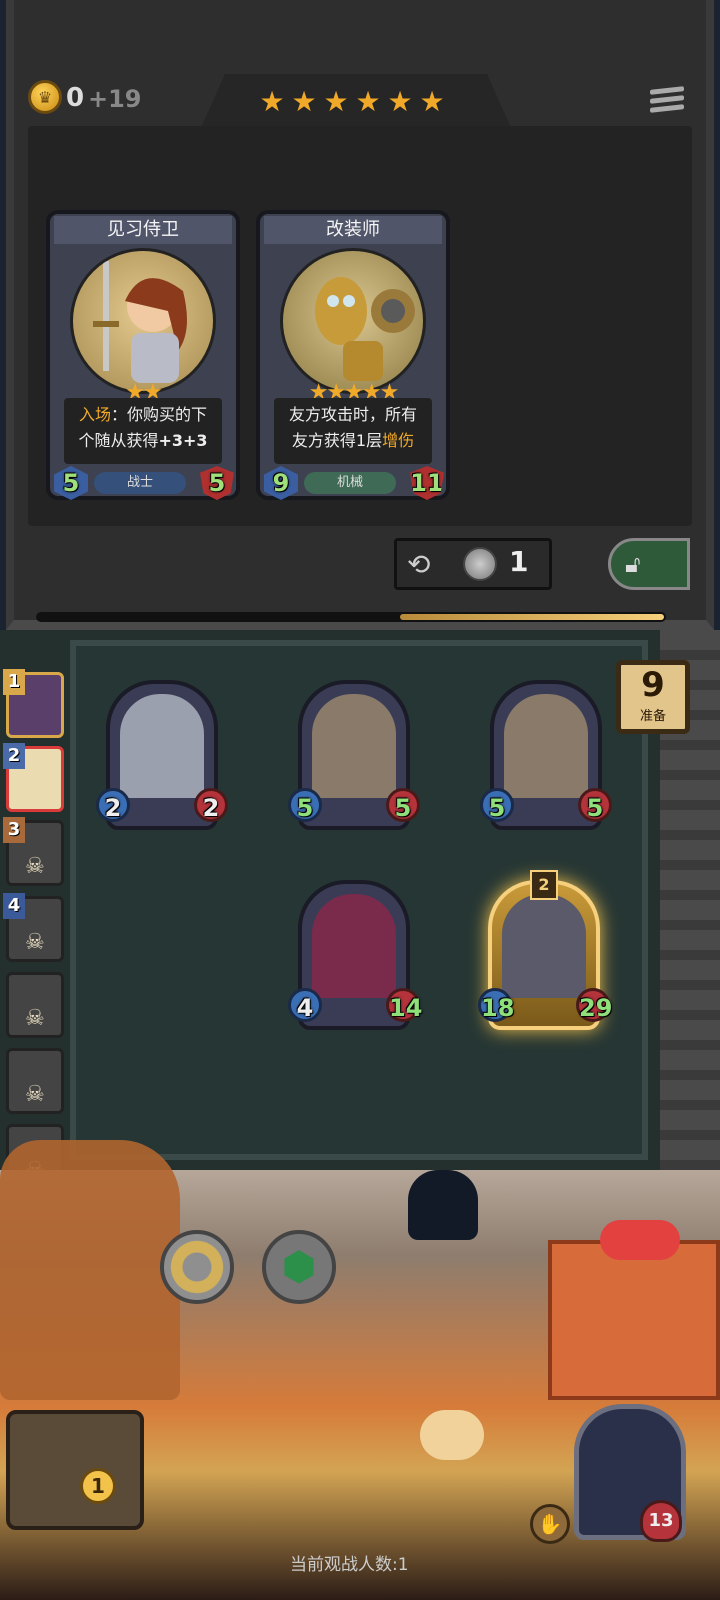  I want to click on card-description: 入场：你购买的下 个随从获得+3+3, so click(143, 431).